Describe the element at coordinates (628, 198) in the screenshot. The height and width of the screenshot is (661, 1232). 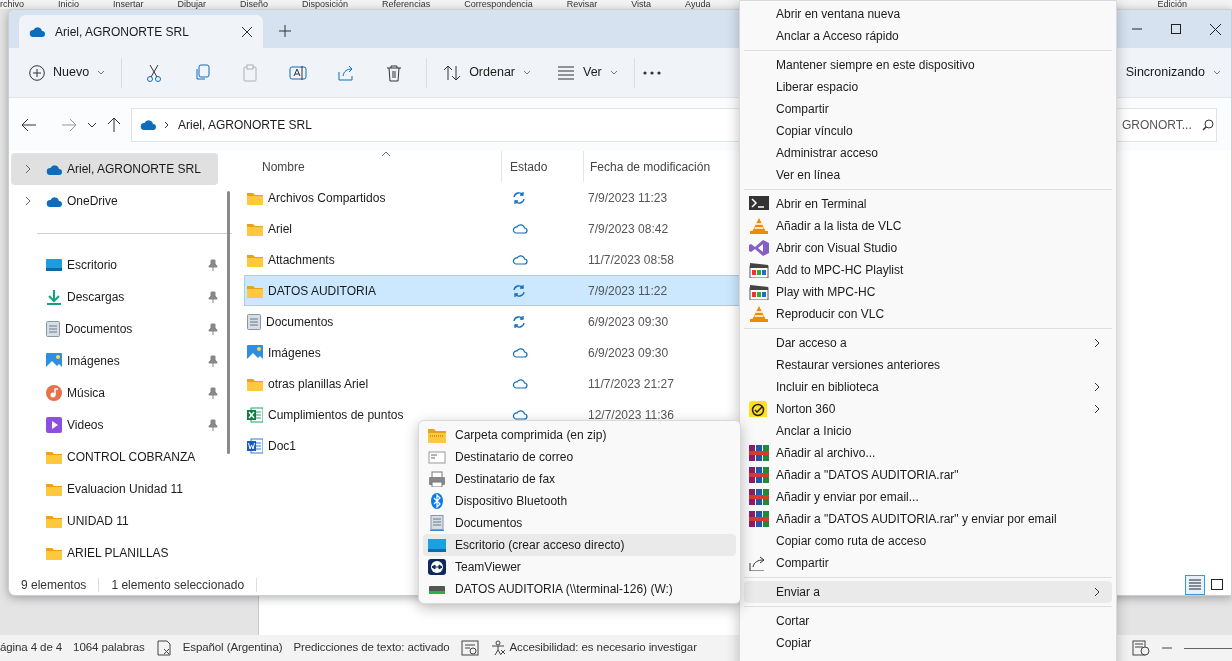
I see `modified-date: 7/9/2023 11:23` at that location.